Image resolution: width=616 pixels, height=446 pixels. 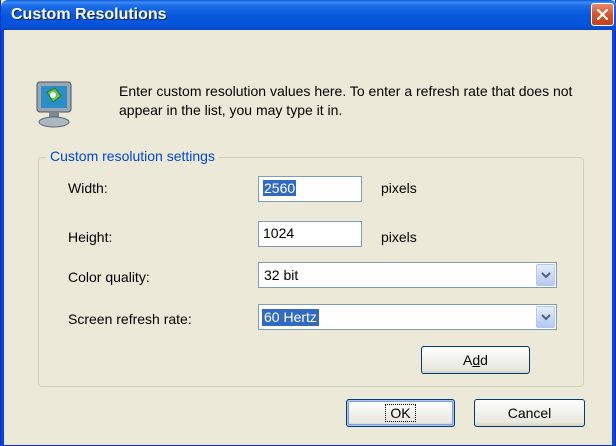 What do you see at coordinates (310, 234) in the screenshot?
I see `height-input: 1024` at bounding box center [310, 234].